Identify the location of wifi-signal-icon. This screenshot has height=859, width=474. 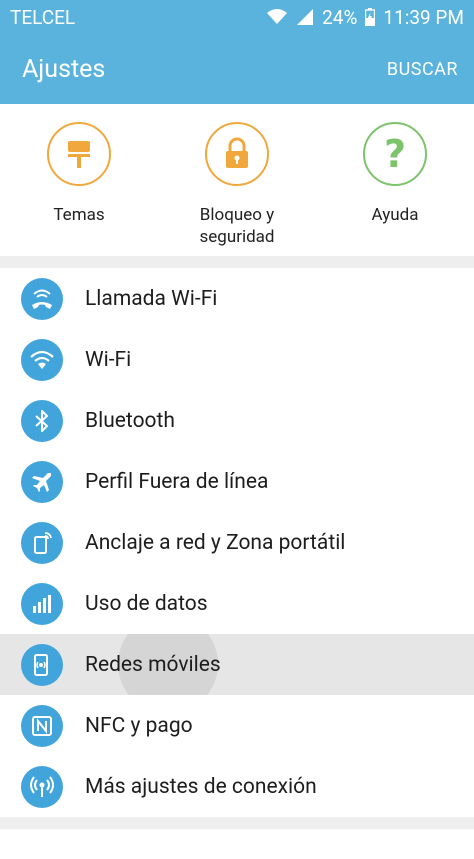
(277, 16).